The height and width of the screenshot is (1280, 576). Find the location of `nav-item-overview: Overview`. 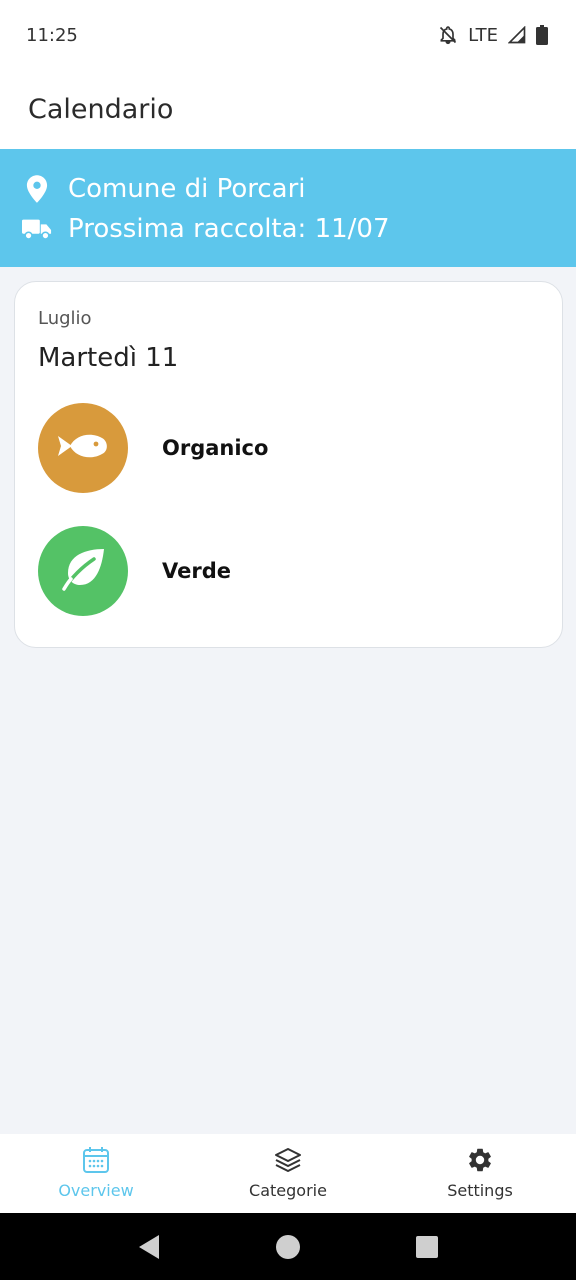

nav-item-overview: Overview is located at coordinates (96, 1173).